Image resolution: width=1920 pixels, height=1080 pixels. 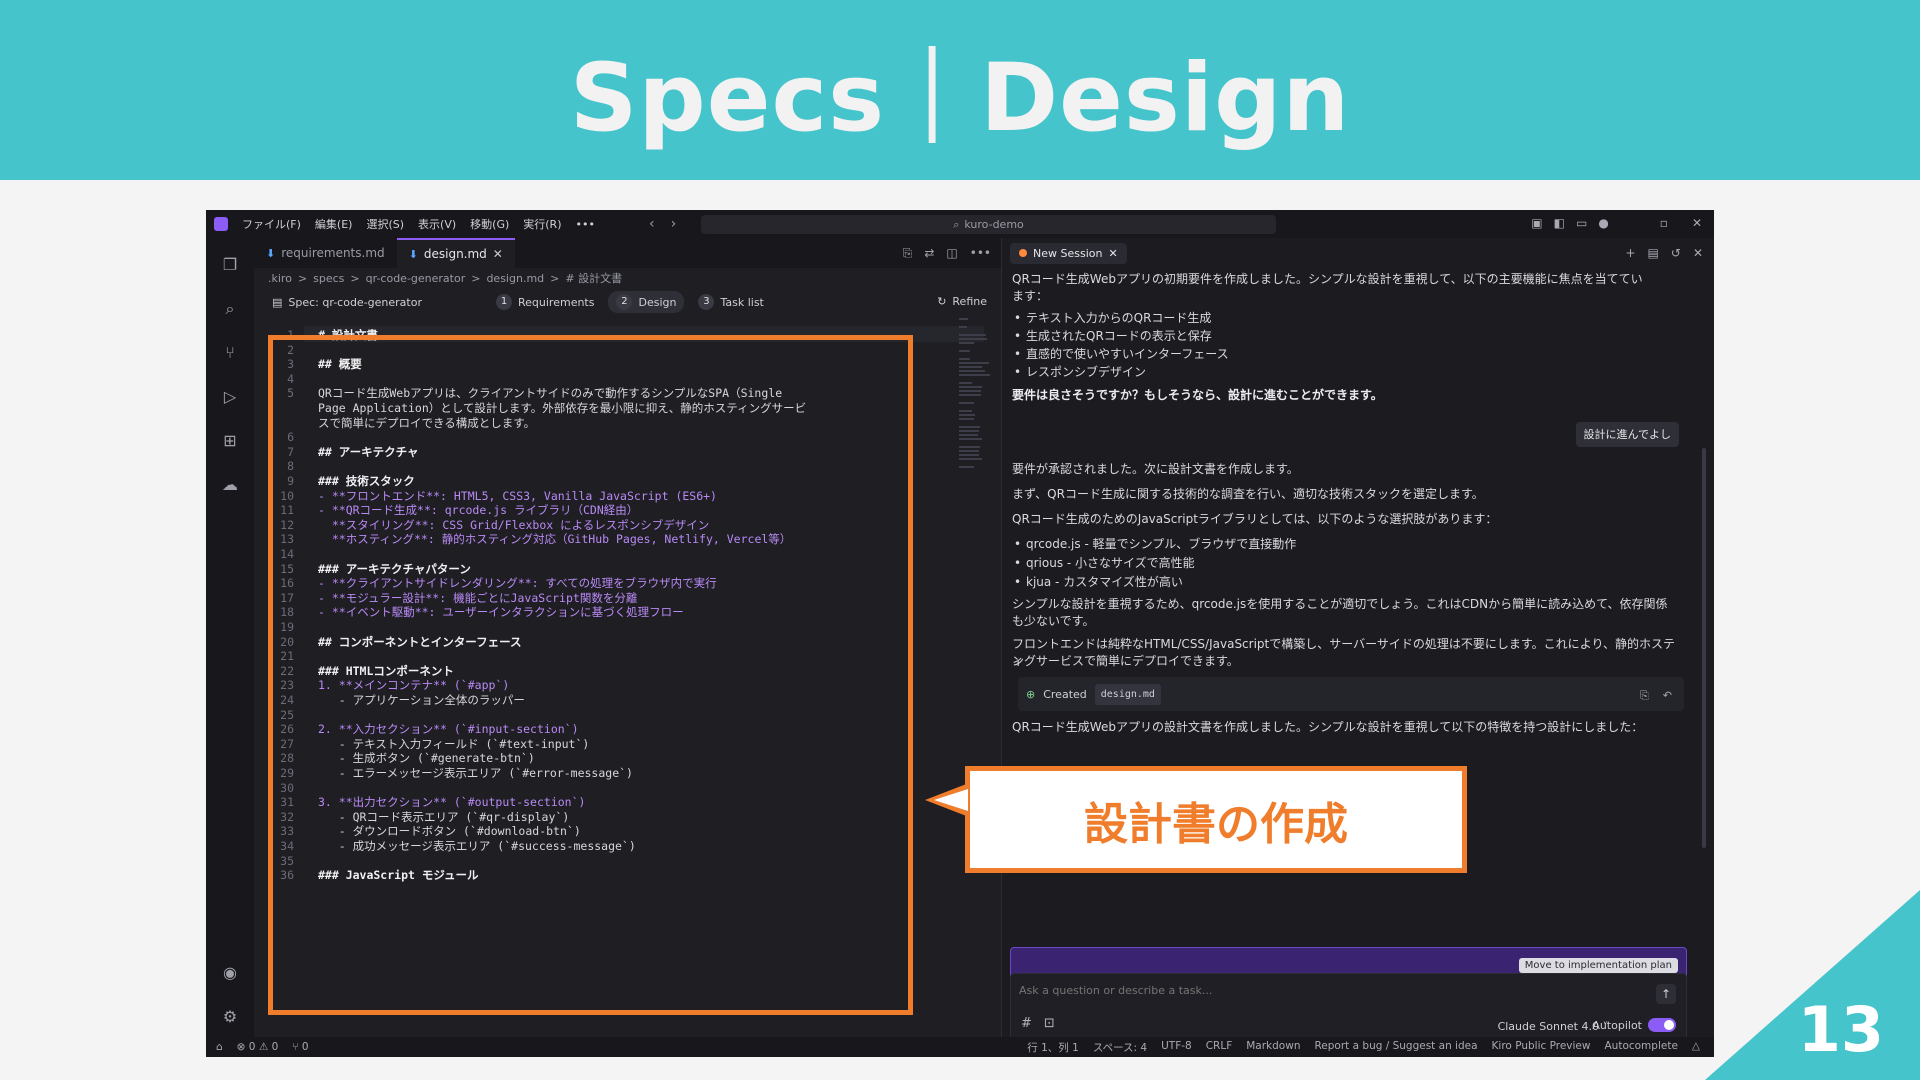 I want to click on kiro-ghost-icon: ☁, so click(x=230, y=485).